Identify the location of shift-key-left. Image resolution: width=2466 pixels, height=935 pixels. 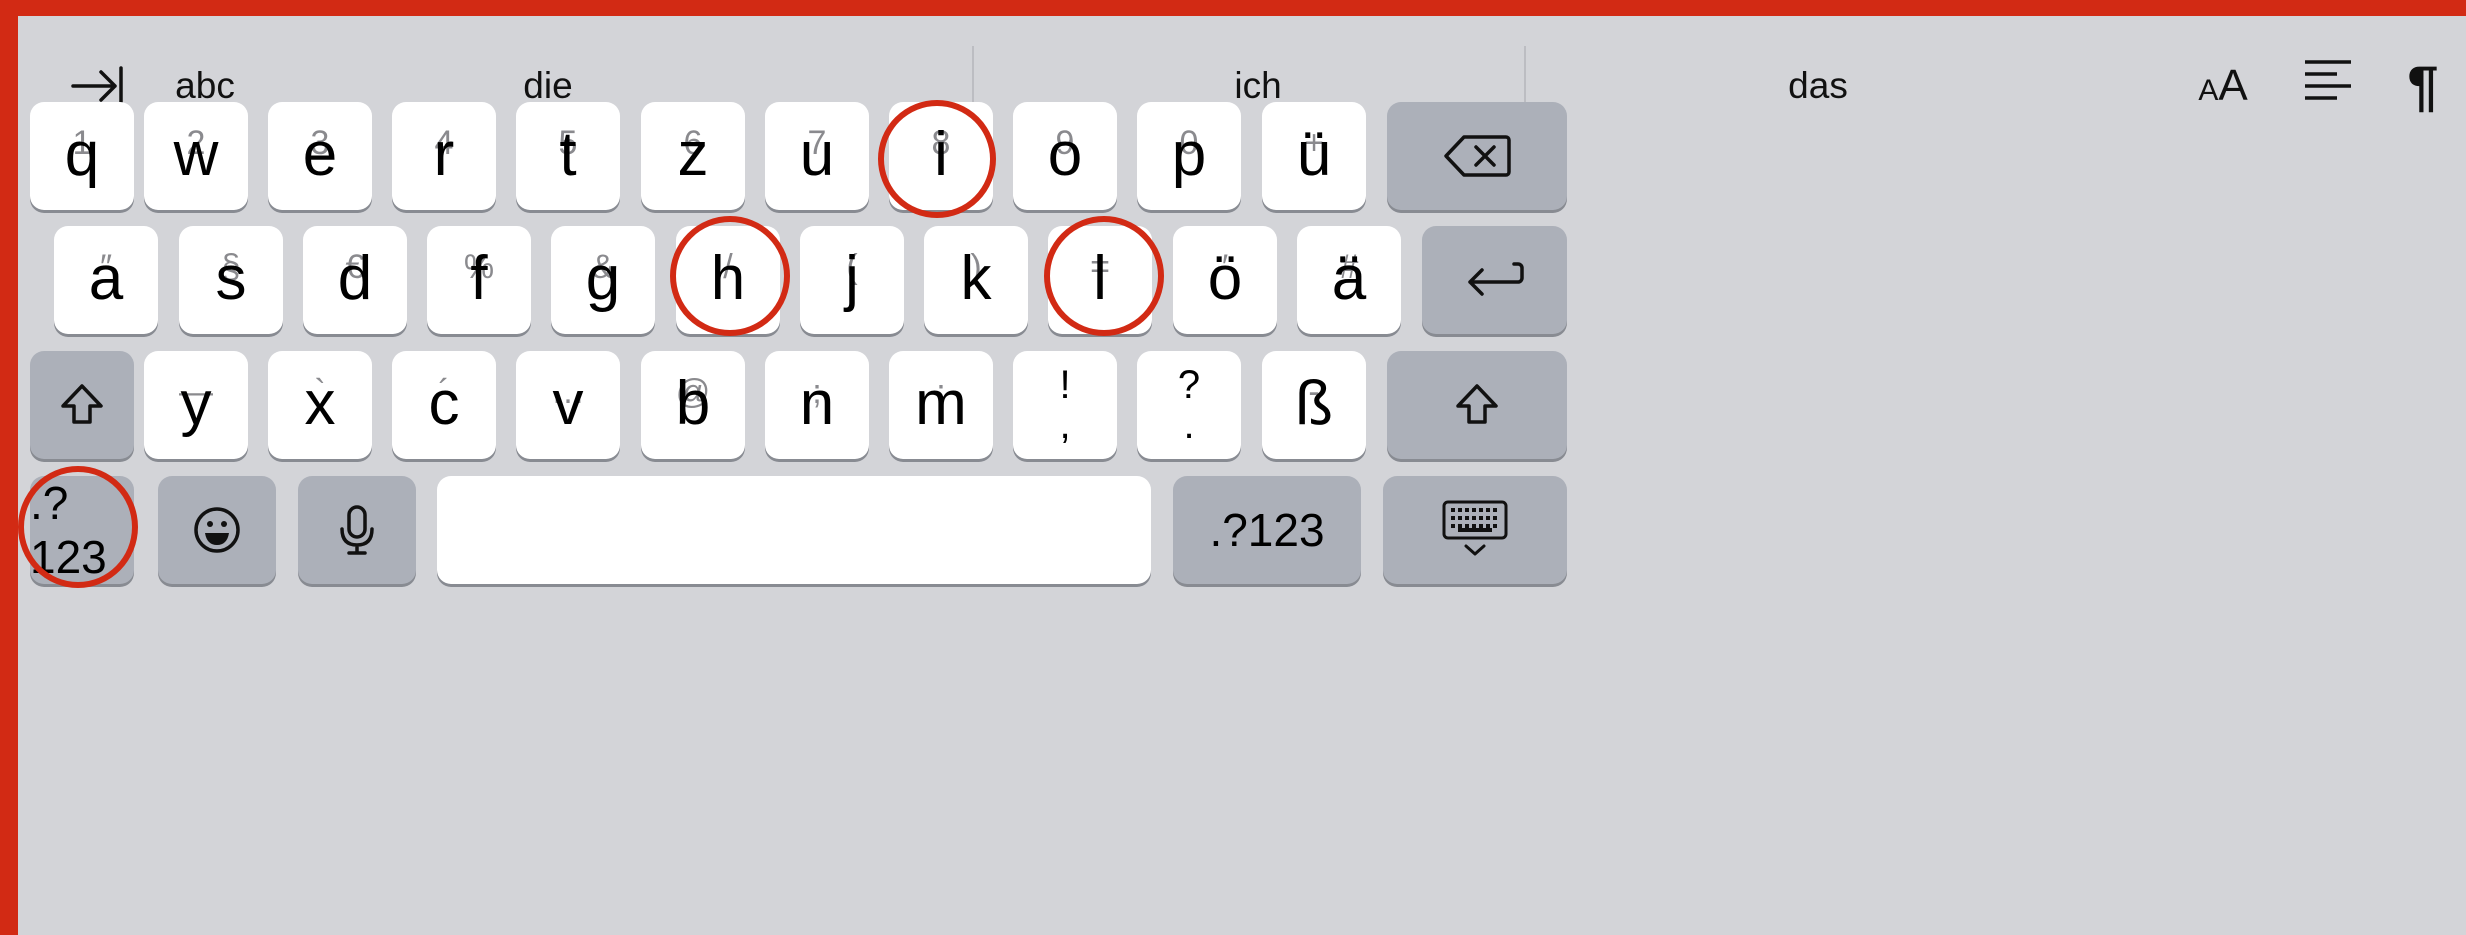
(82, 405).